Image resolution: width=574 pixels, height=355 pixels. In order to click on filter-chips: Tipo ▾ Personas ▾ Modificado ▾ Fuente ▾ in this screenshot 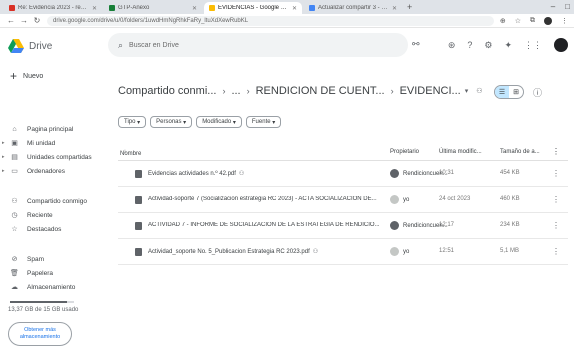, I will do `click(200, 122)`.